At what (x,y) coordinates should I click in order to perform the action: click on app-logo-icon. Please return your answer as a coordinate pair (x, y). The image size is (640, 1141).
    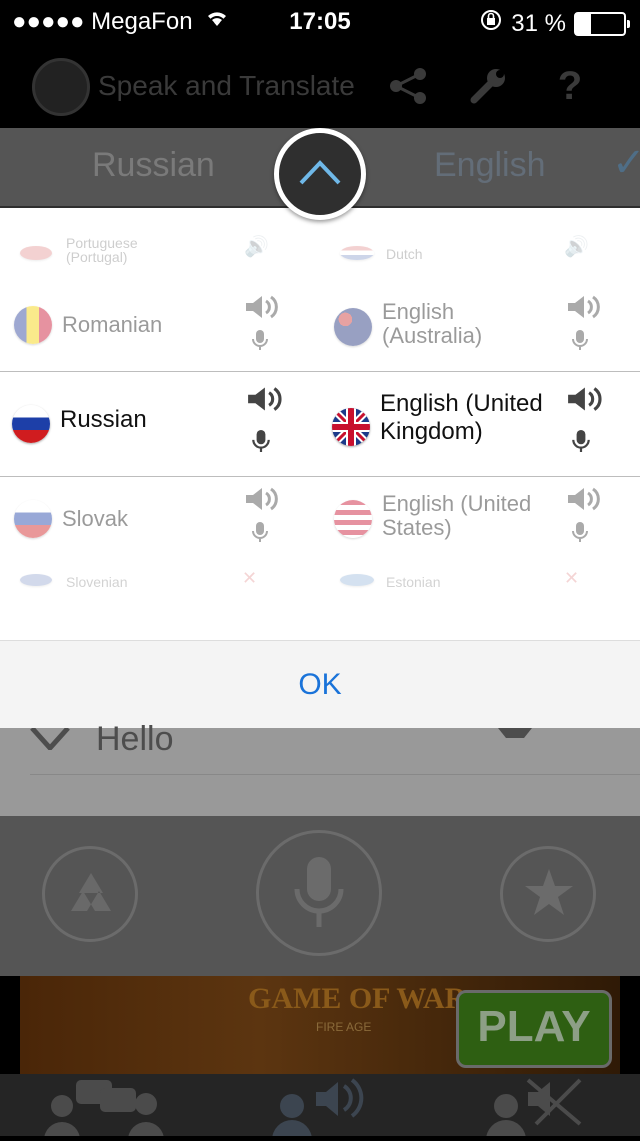
    Looking at the image, I should click on (61, 87).